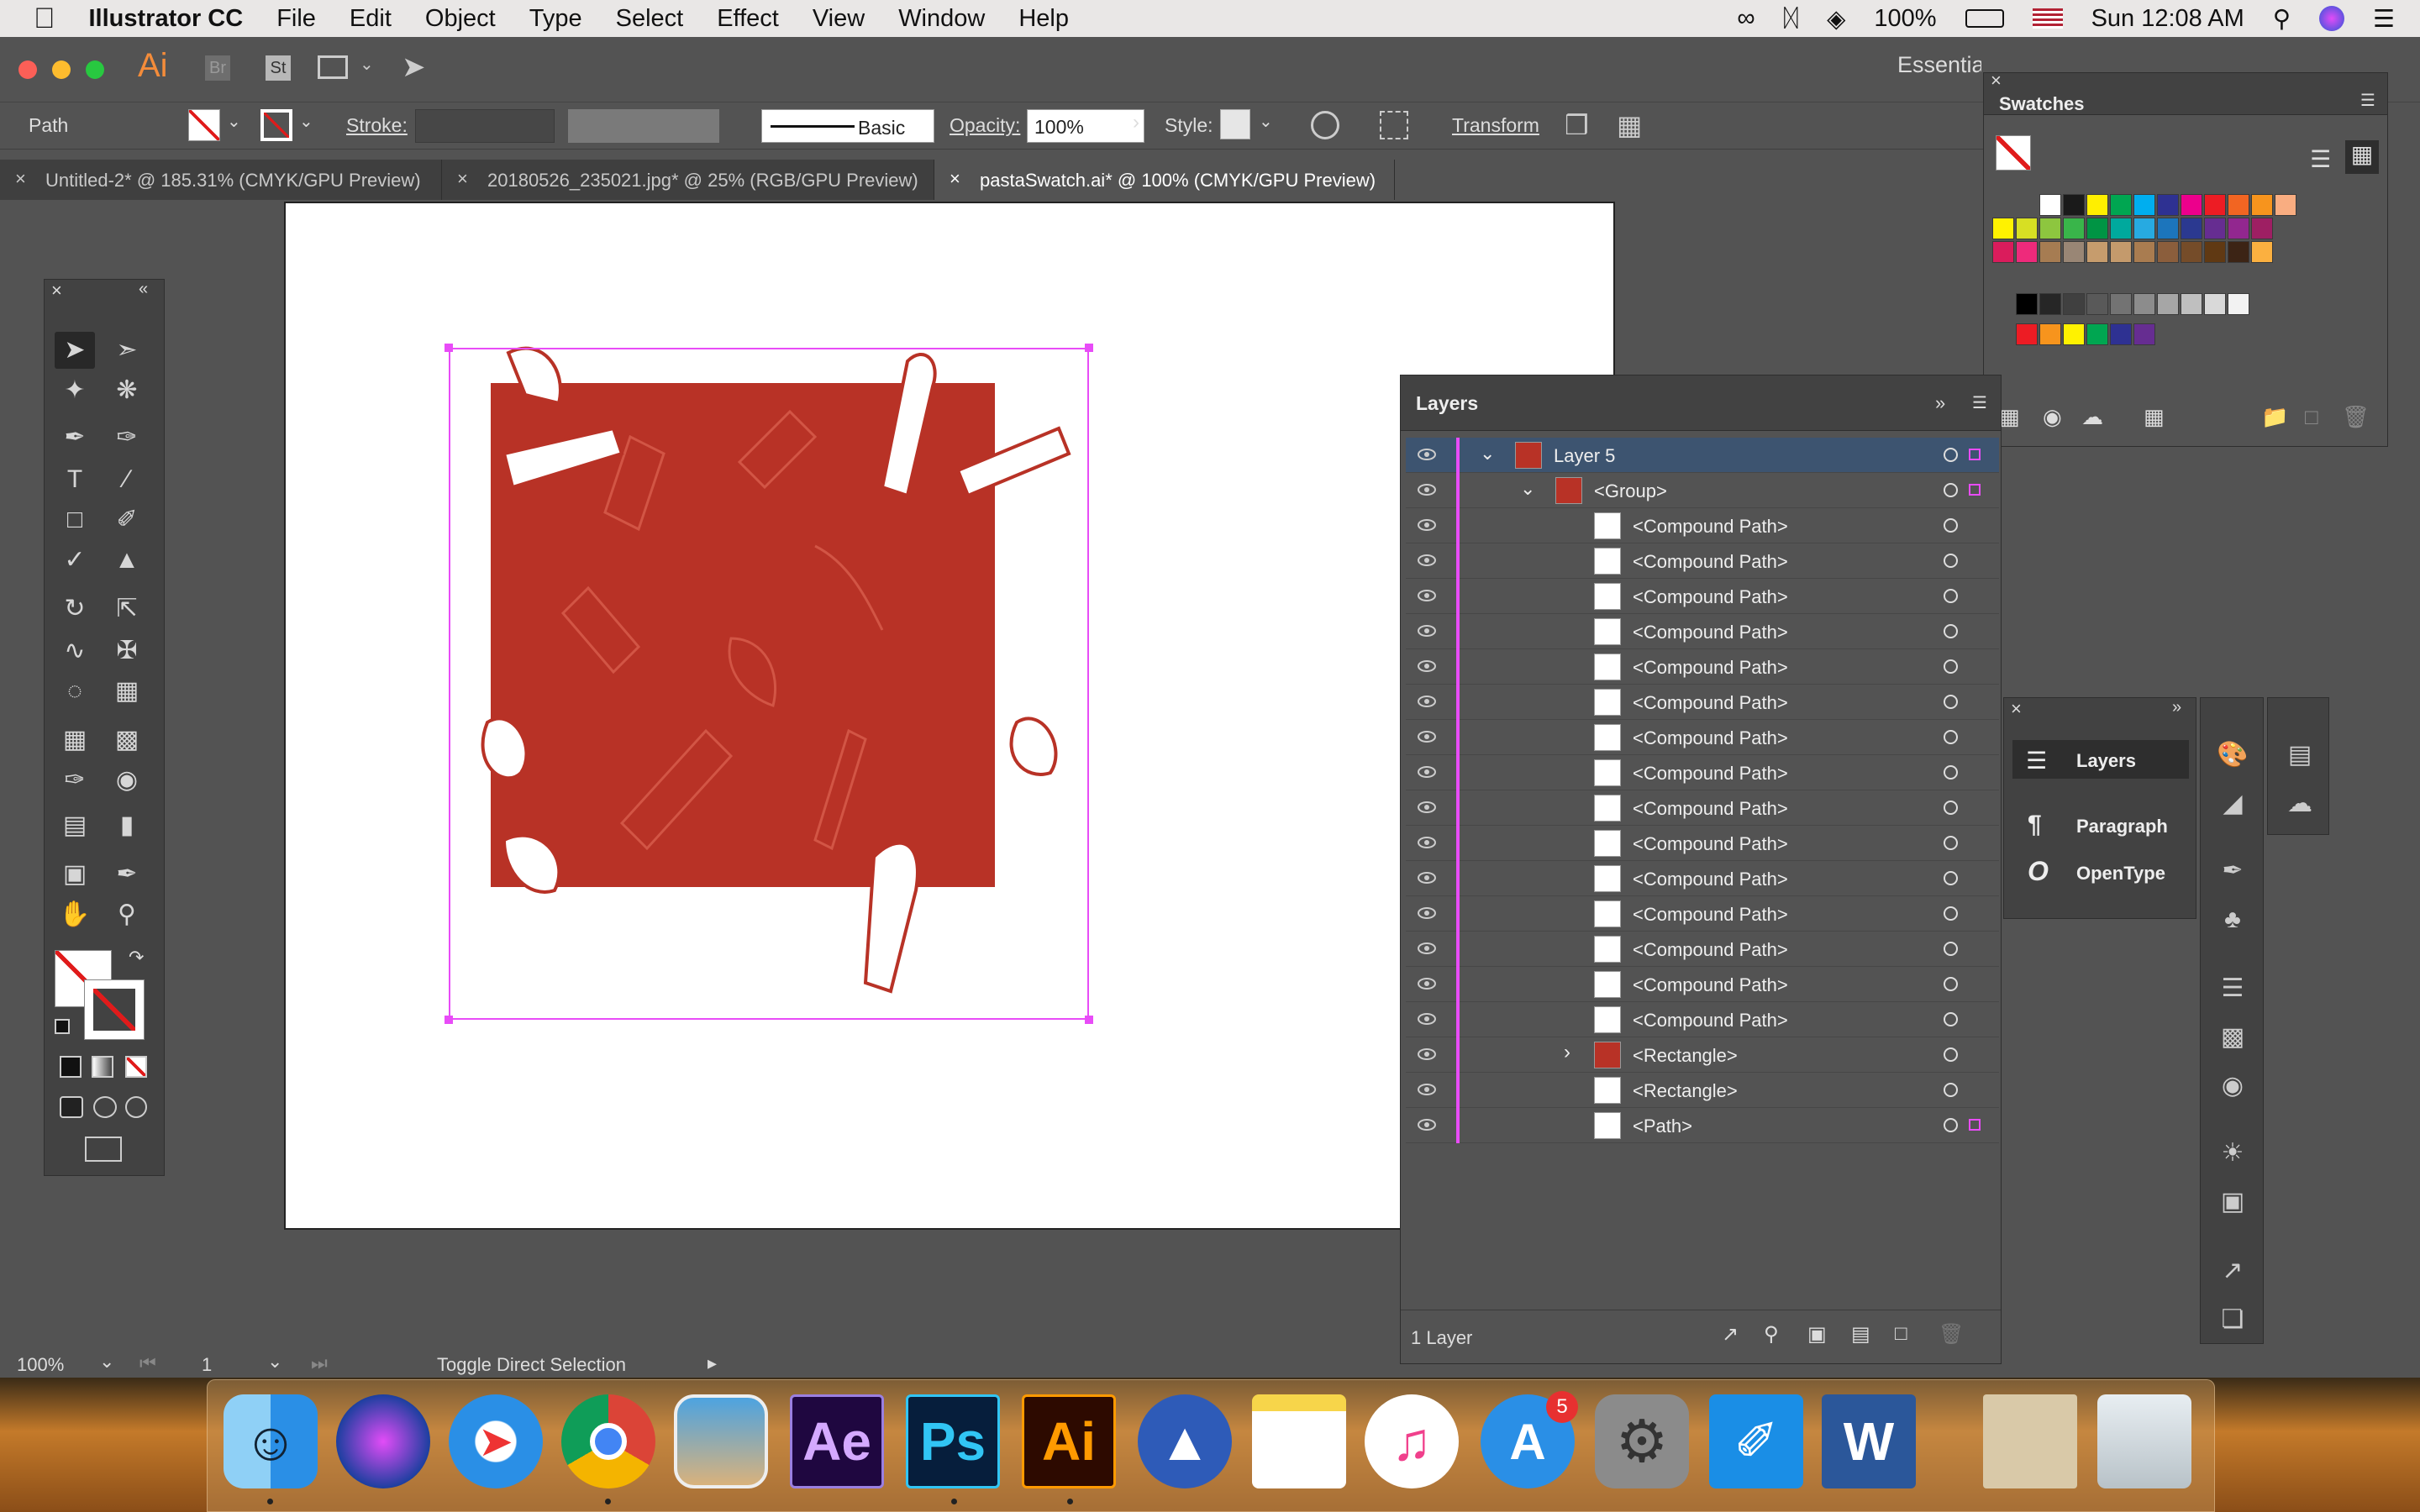  Describe the element at coordinates (531, 1365) in the screenshot. I see `status-tool-hint: Toggle Direct Selection` at that location.